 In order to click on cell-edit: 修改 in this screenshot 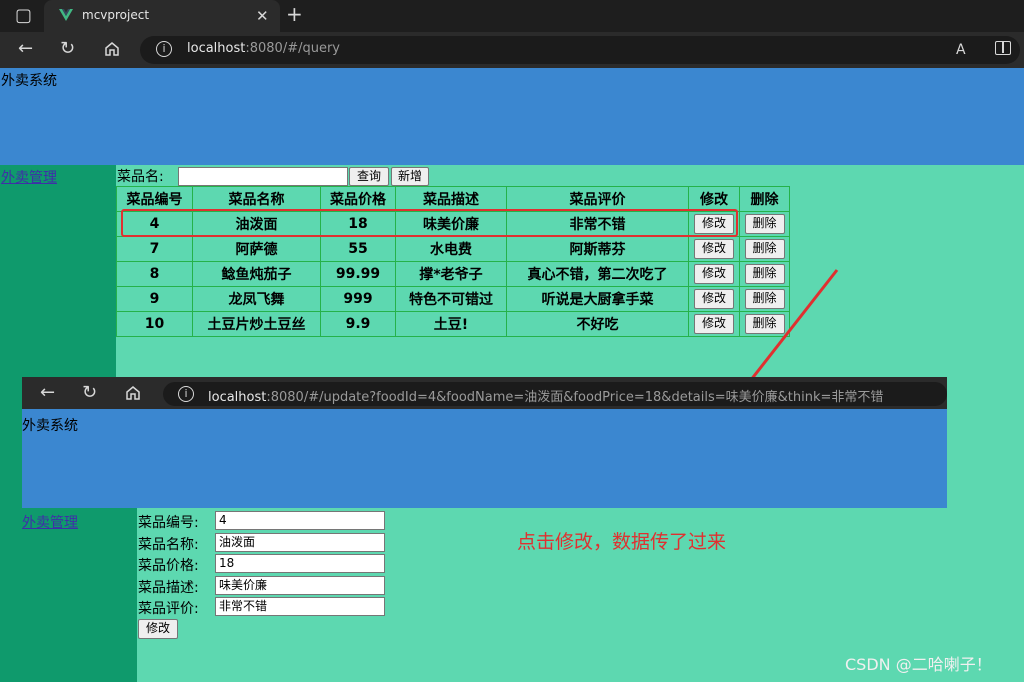, I will do `click(714, 249)`.